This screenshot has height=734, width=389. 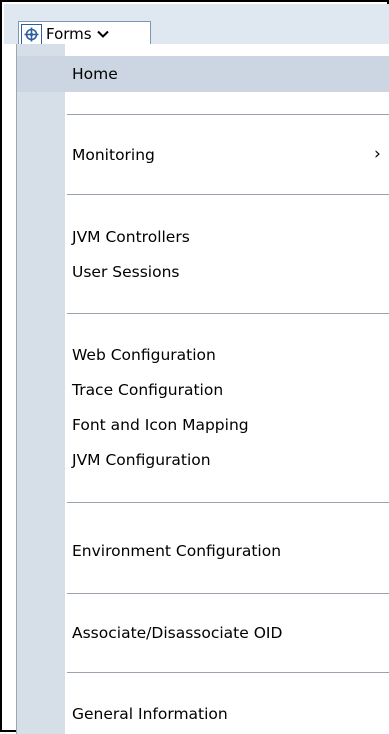 I want to click on menu-item-associate-oid: Associate/Disassociate OID, so click(x=177, y=633).